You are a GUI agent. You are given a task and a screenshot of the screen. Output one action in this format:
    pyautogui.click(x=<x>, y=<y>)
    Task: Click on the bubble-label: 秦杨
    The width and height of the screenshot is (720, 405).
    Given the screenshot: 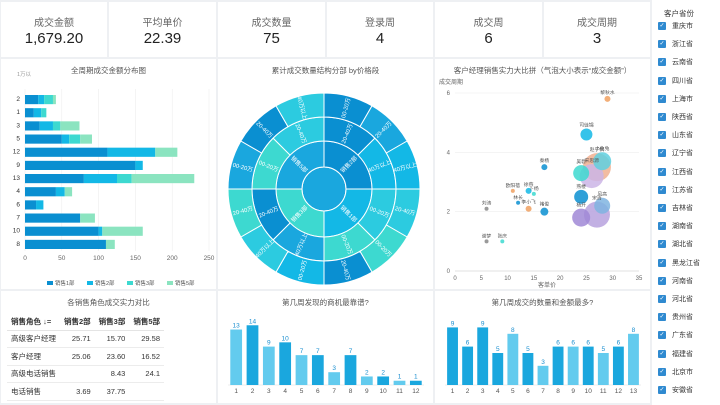 What is the action you would take?
    pyautogui.click(x=545, y=160)
    